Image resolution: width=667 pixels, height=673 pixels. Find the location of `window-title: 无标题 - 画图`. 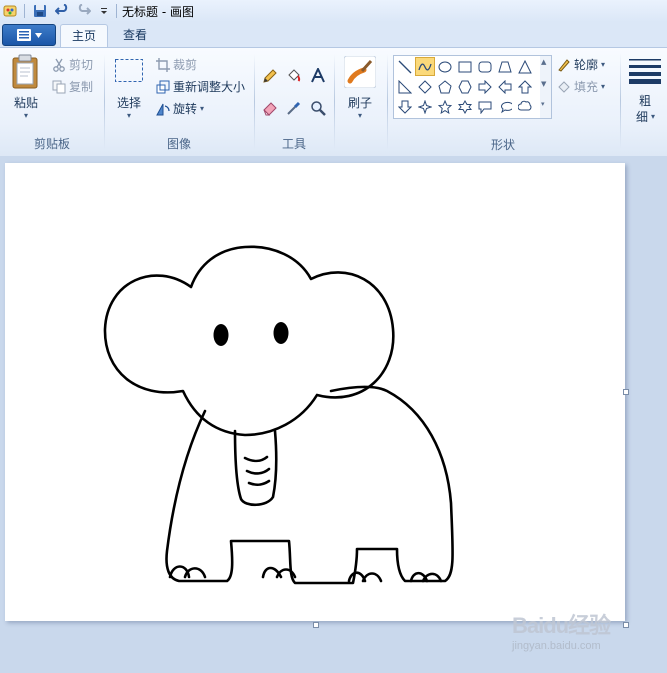

window-title: 无标题 - 画图 is located at coordinates (158, 12).